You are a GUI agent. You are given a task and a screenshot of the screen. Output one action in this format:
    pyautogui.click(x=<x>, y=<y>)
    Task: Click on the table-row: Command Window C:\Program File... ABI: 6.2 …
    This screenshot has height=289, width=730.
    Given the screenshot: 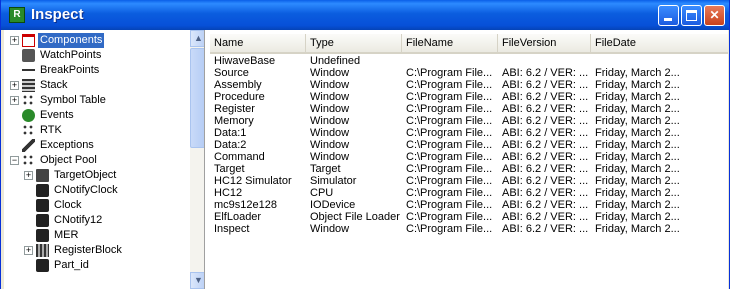 What is the action you would take?
    pyautogui.click(x=469, y=157)
    